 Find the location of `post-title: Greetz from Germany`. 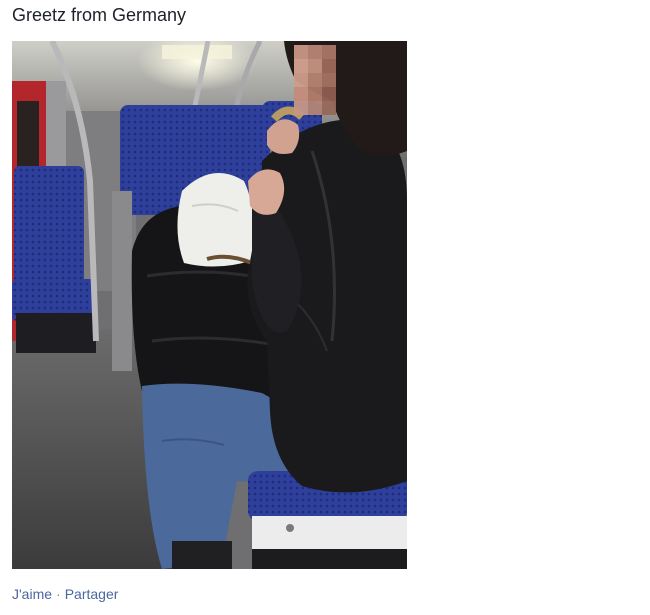

post-title: Greetz from Germany is located at coordinates (99, 15).